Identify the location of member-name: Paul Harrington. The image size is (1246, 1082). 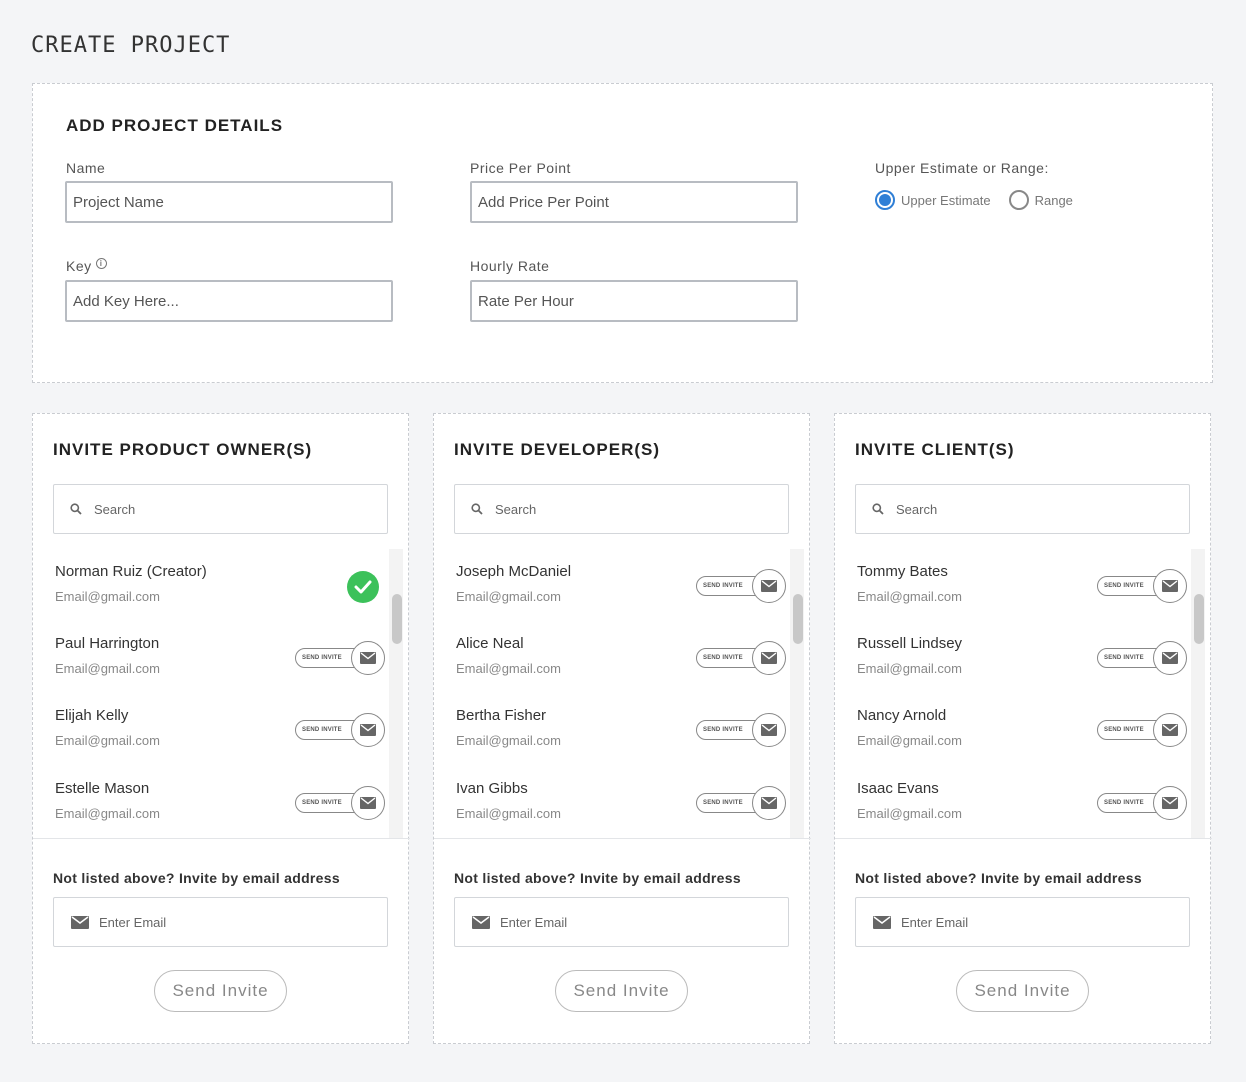
(107, 643).